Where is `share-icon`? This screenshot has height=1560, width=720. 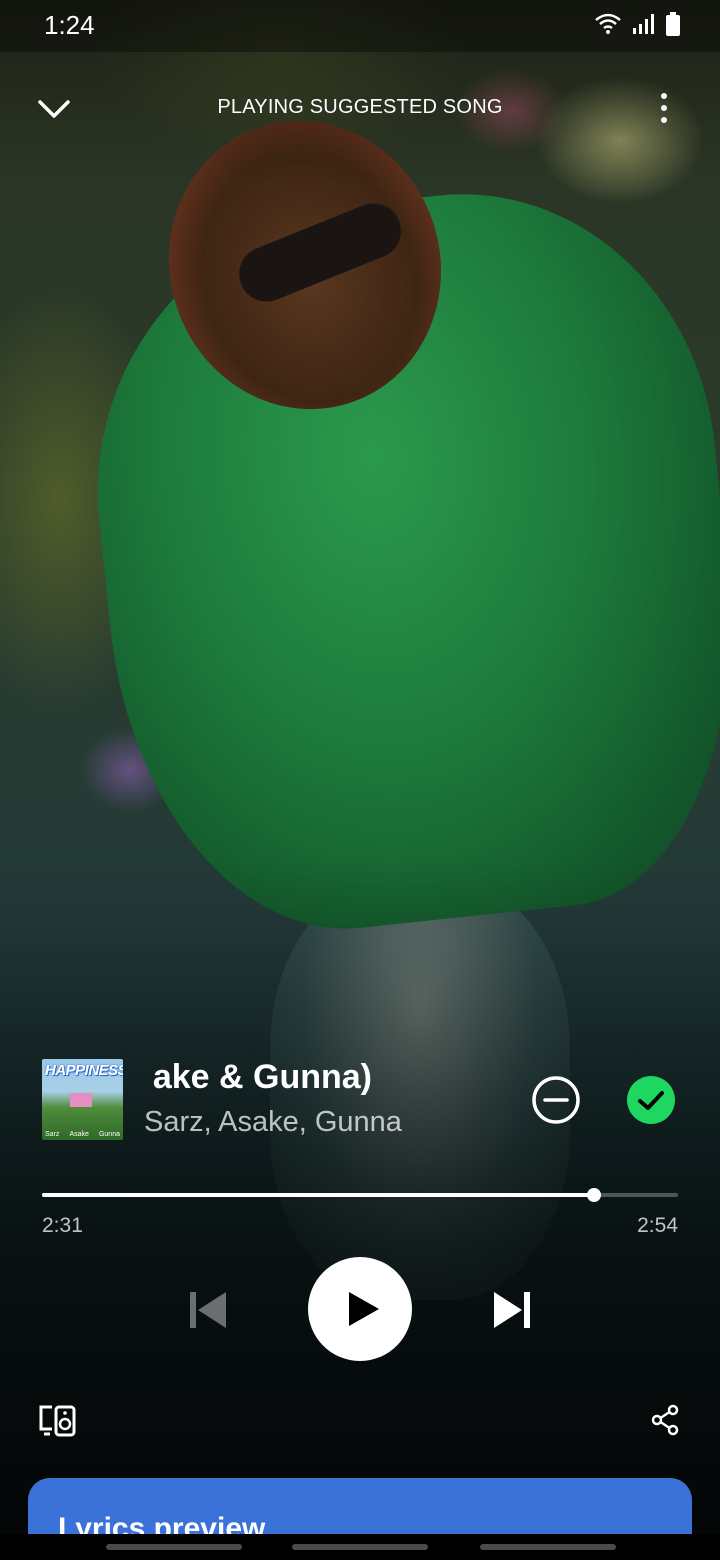 share-icon is located at coordinates (665, 1420).